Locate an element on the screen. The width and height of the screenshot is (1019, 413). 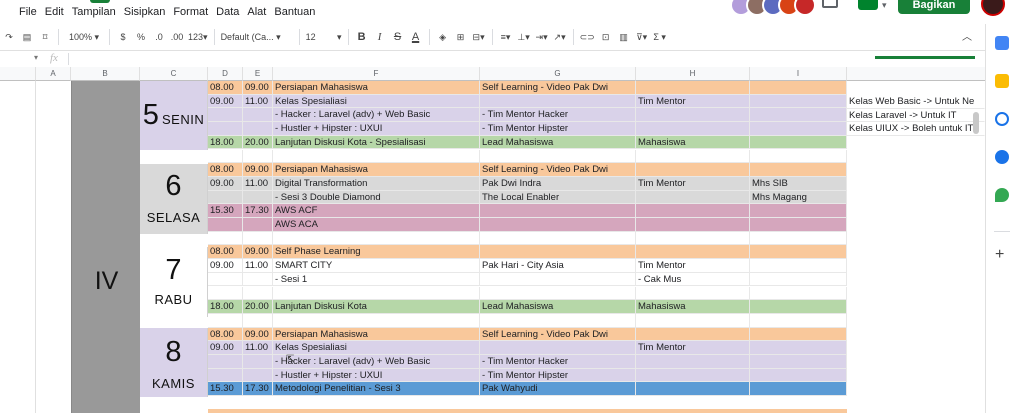
redo-icon: ↷ is located at coordinates (9, 37).